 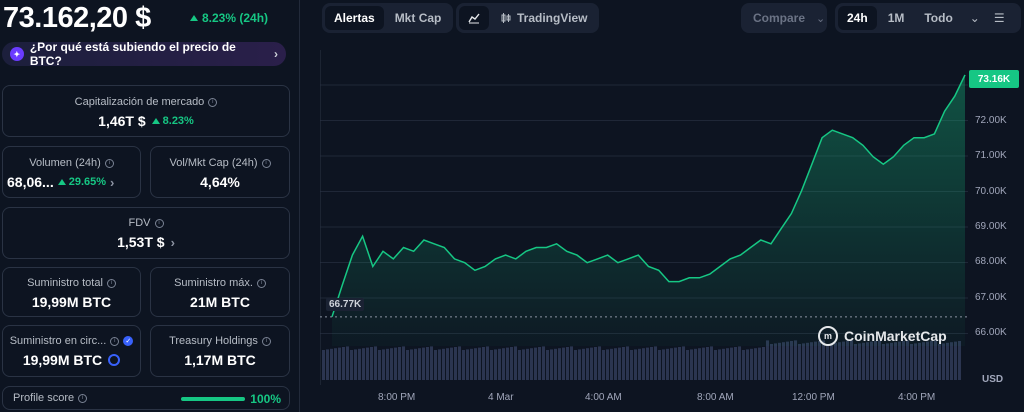 What do you see at coordinates (474, 18) in the screenshot?
I see `line-chart-button` at bounding box center [474, 18].